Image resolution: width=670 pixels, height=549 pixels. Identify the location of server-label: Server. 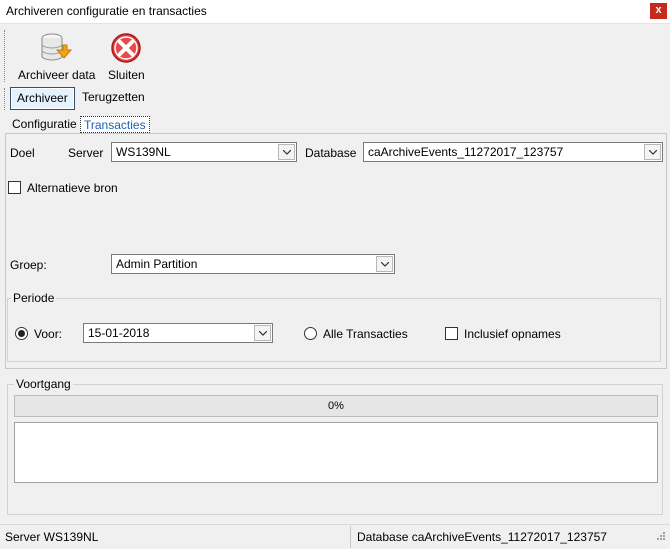
(86, 153).